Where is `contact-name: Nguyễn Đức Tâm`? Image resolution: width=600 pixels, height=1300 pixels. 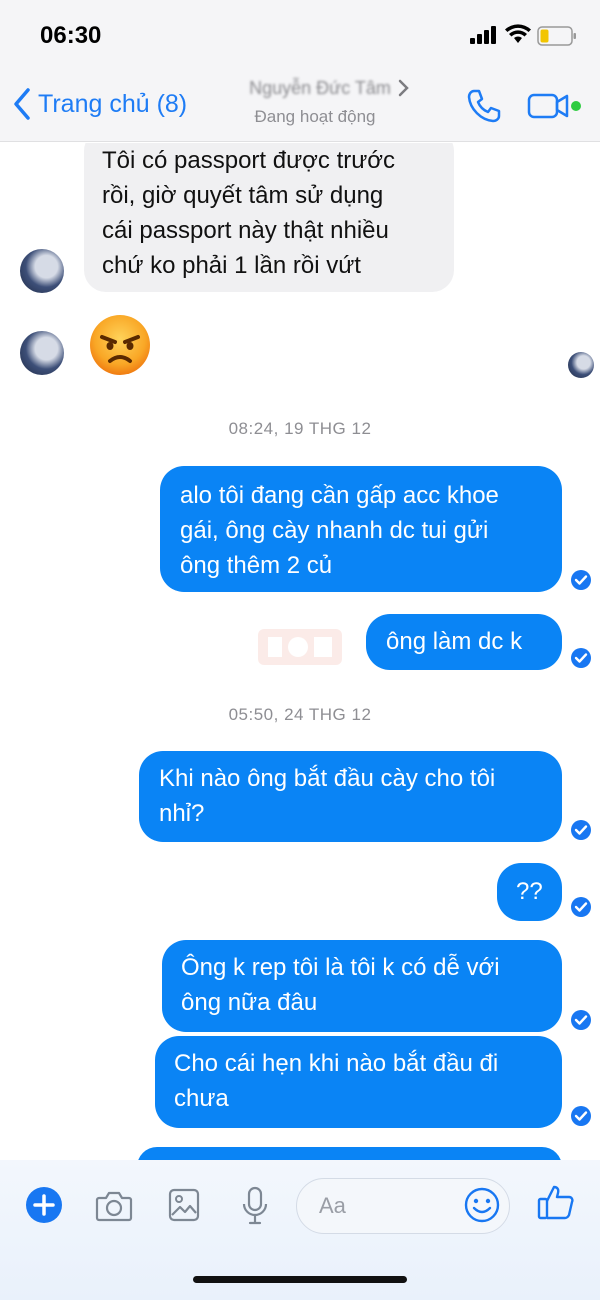
contact-name: Nguyễn Đức Tâm is located at coordinates (320, 88).